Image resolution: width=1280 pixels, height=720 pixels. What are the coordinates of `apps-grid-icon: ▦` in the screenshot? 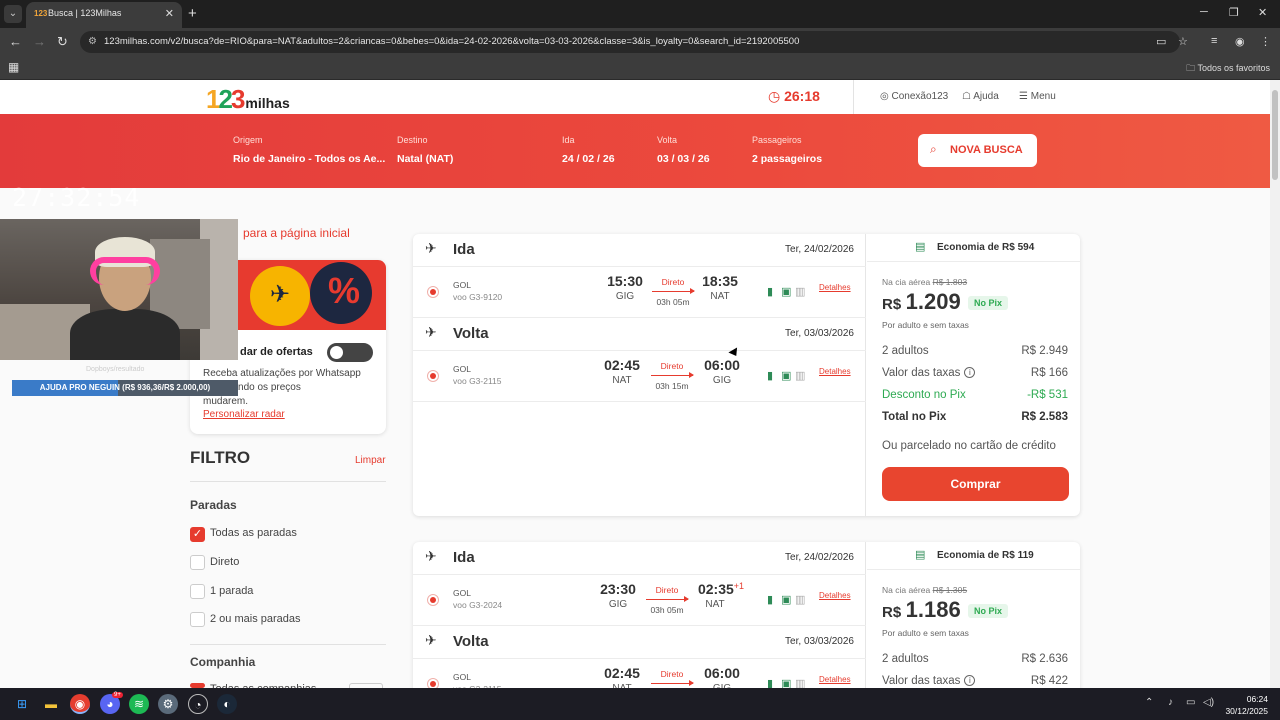 It's located at (13, 67).